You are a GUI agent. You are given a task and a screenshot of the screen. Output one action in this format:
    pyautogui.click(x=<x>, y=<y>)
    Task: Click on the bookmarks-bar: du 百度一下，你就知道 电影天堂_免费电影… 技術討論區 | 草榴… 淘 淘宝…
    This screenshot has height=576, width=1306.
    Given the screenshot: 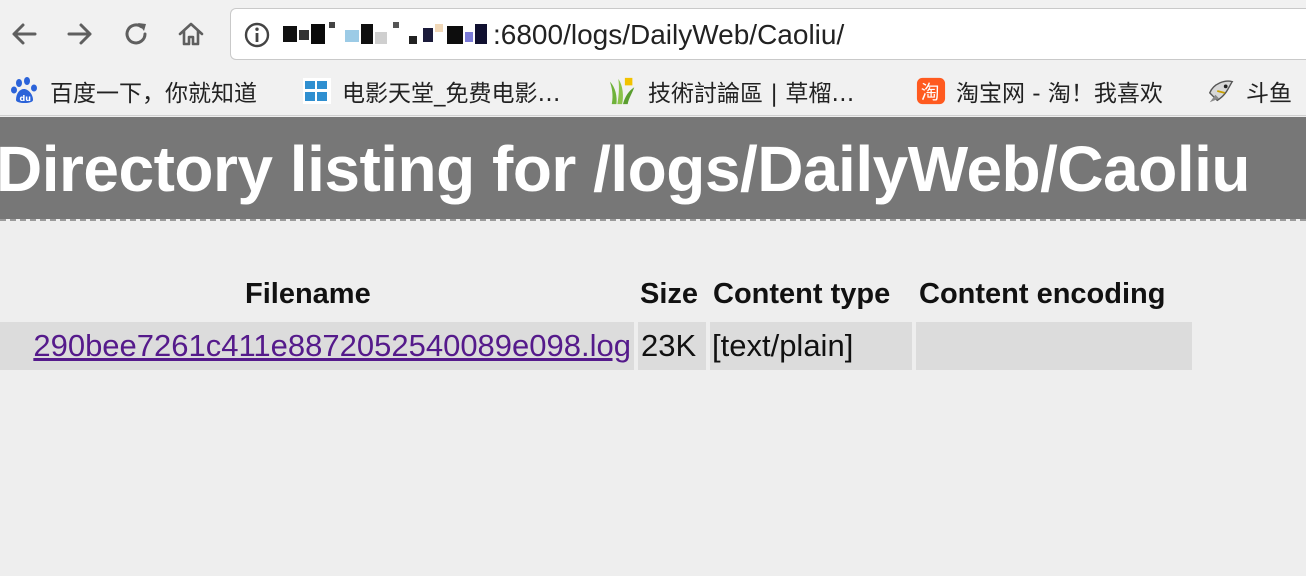 What is the action you would take?
    pyautogui.click(x=653, y=92)
    